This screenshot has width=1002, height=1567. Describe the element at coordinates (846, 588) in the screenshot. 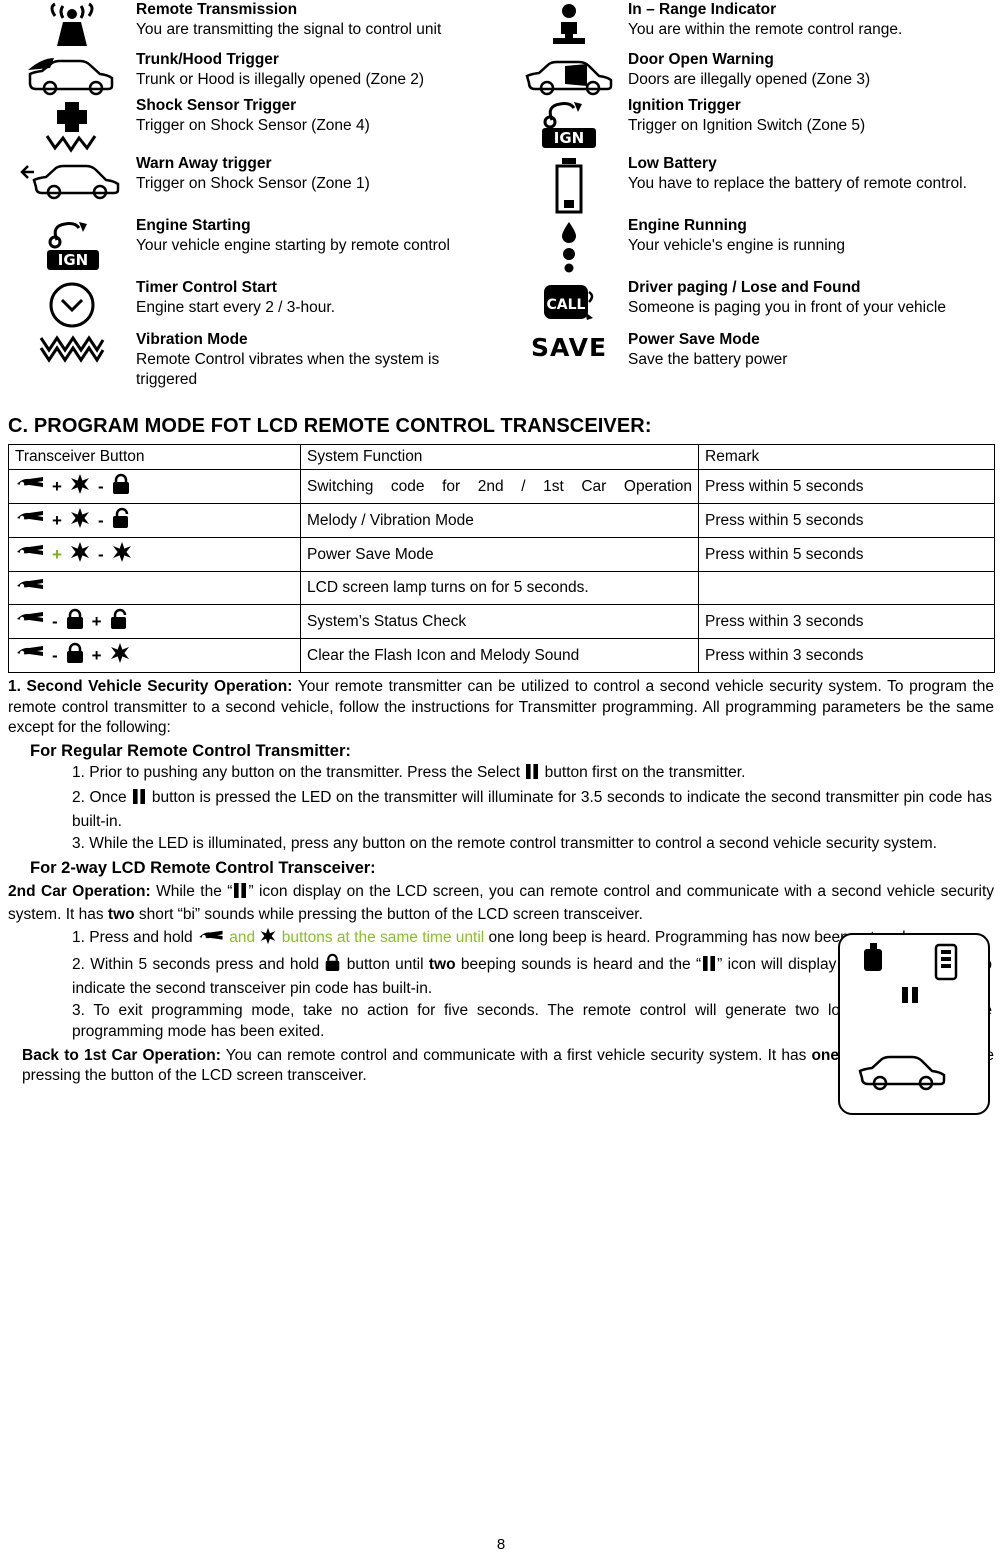

I see `remark-cell` at that location.